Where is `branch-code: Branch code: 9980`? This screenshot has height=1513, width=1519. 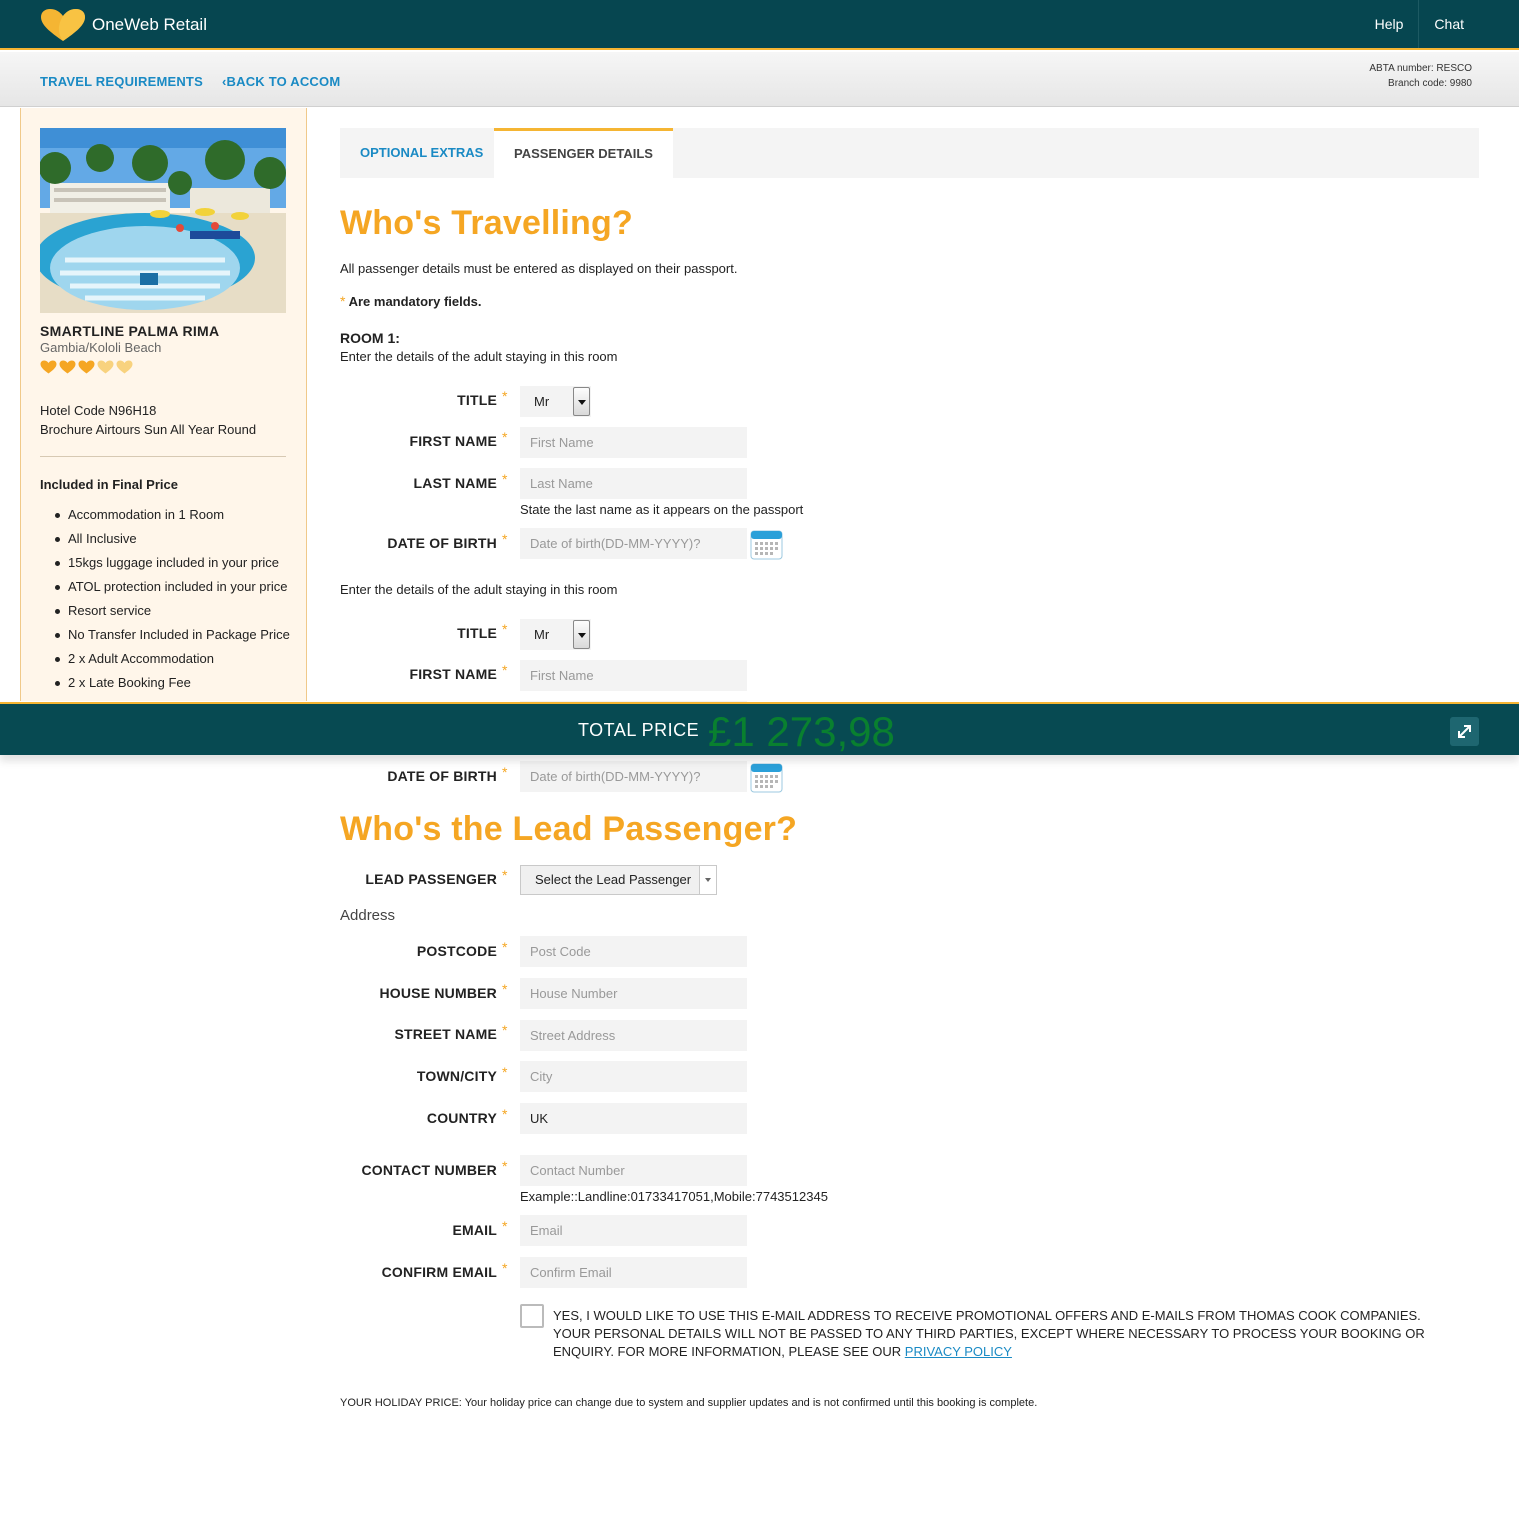 branch-code: Branch code: 9980 is located at coordinates (1430, 83).